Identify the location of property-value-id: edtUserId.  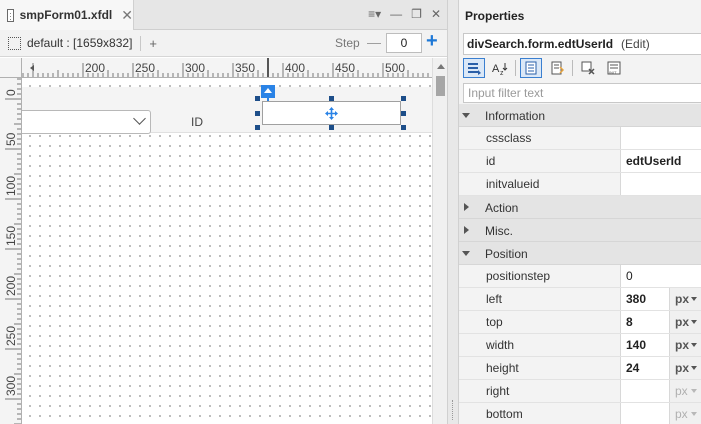
(661, 161).